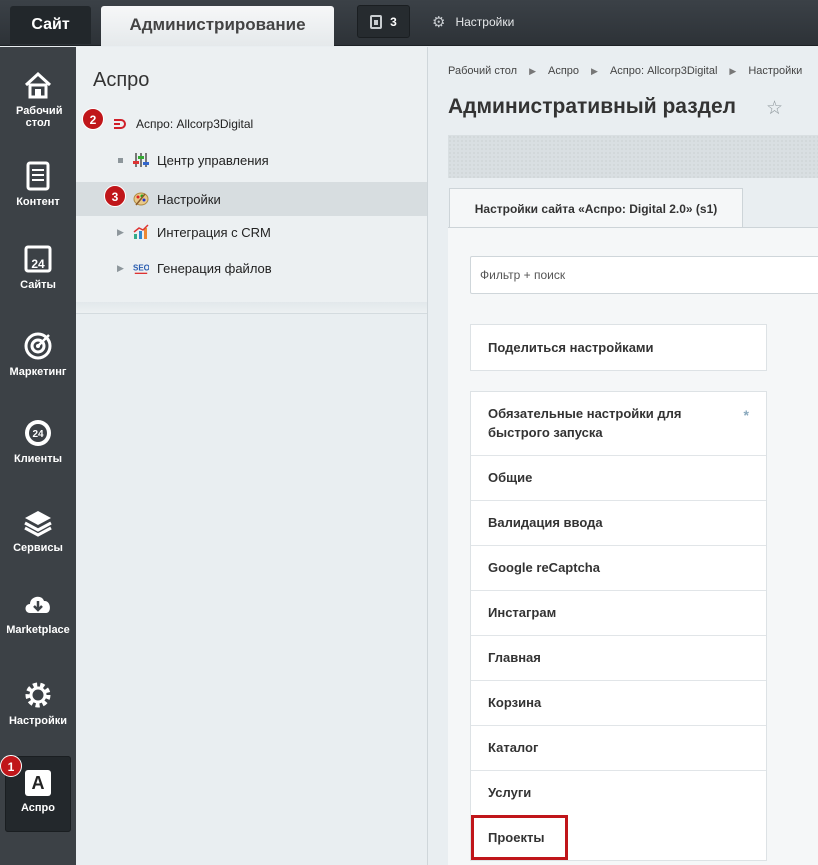 This screenshot has height=865, width=818. What do you see at coordinates (519, 837) in the screenshot?
I see `settings-item-projects: Проекты` at bounding box center [519, 837].